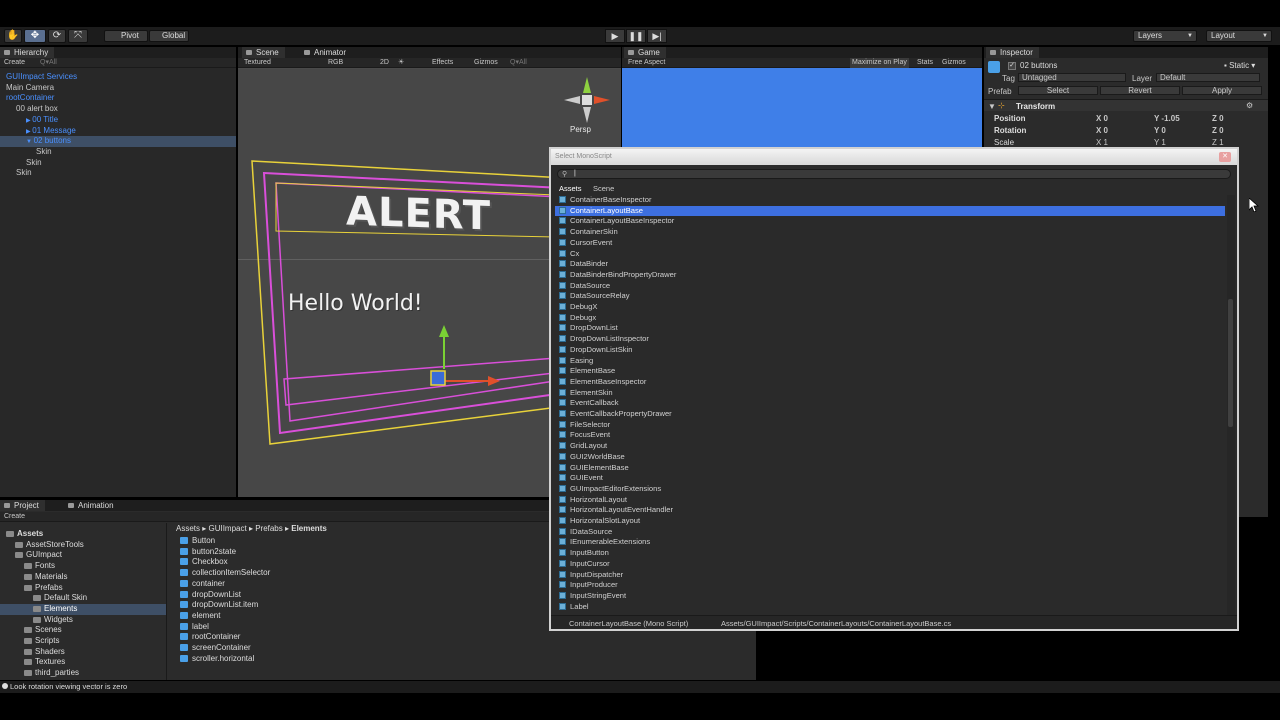 The image size is (1280, 720). Describe the element at coordinates (1102, 142) in the screenshot. I see `scale-x-field: X 1` at that location.